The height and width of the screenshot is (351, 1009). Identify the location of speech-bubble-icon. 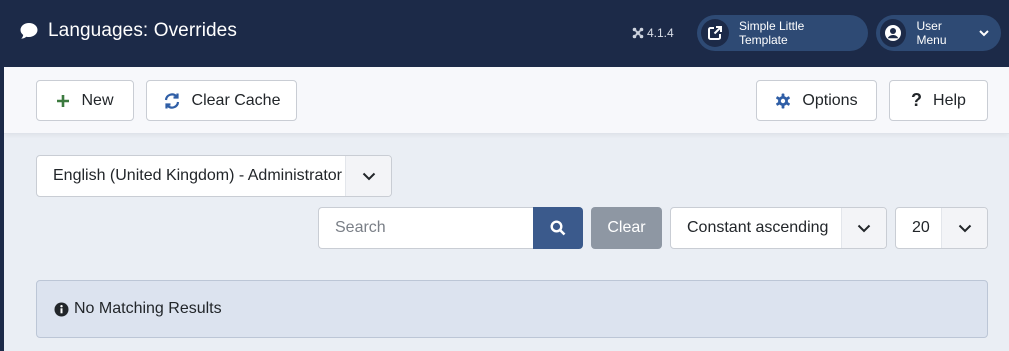
(29, 31).